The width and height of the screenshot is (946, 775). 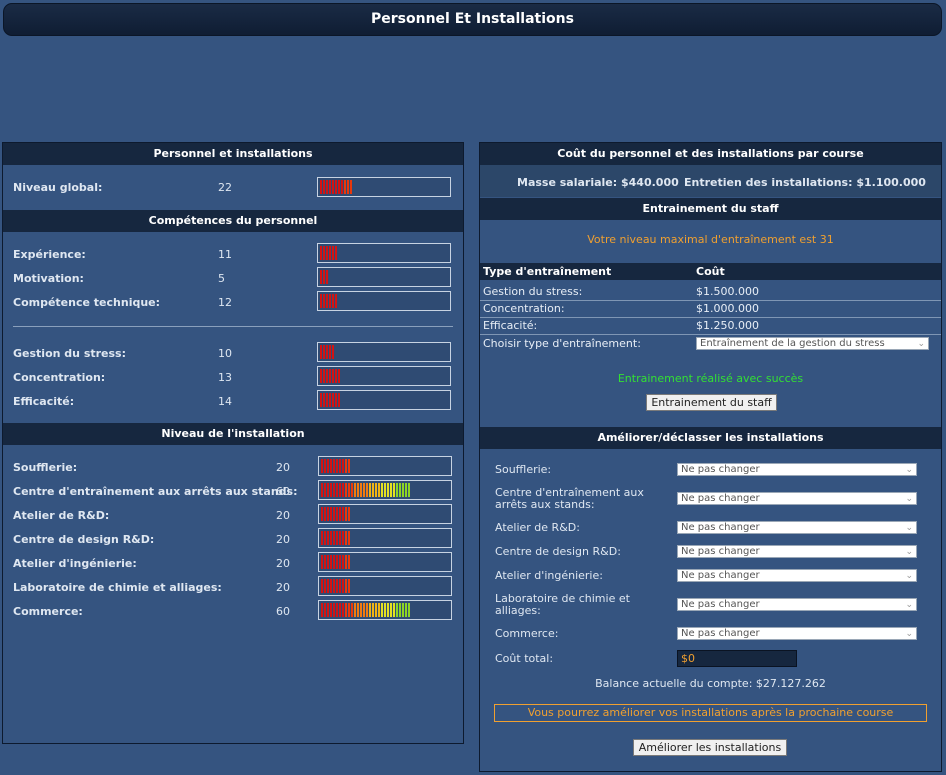 What do you see at coordinates (797, 469) in the screenshot?
I see `upgrade-wind-tunnel-select: Ne pas changer ⌄` at bounding box center [797, 469].